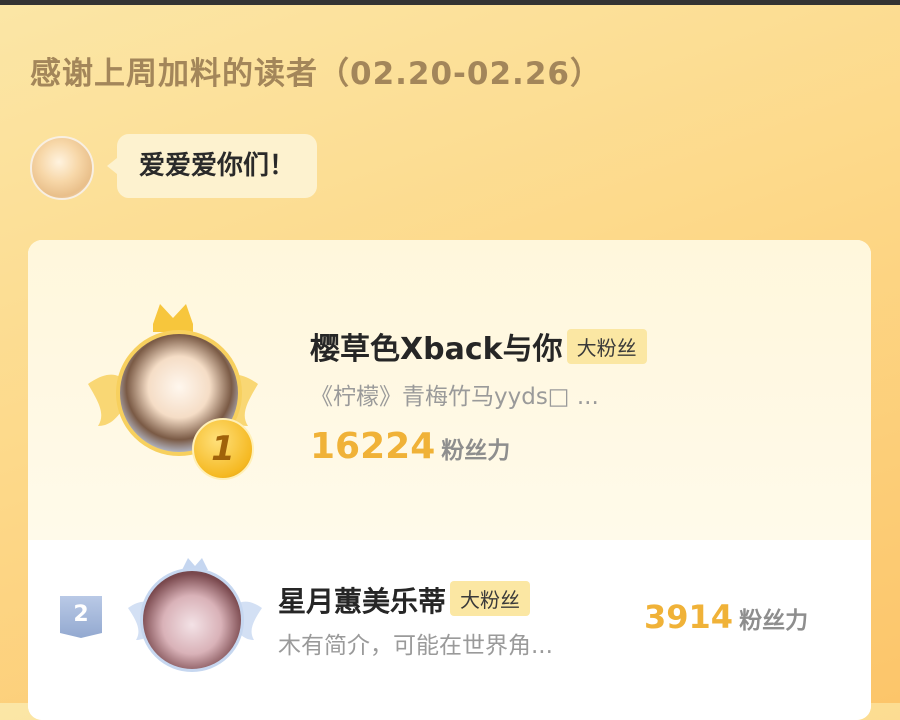 The image size is (900, 720). Describe the element at coordinates (316, 74) in the screenshot. I see `page-title: 感谢上周加料的读者（02.20-02.26）` at that location.